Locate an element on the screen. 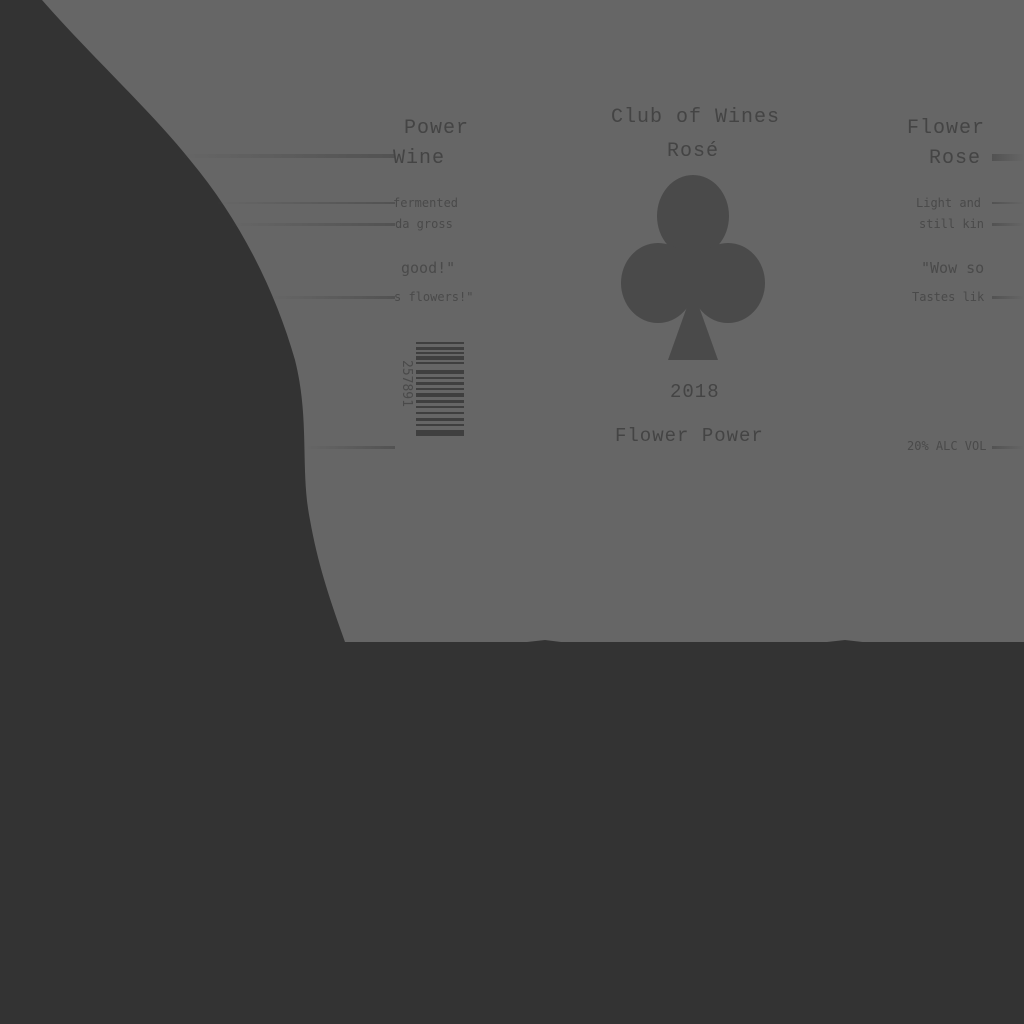 The image size is (1024, 1024). right-title-line1: Flower is located at coordinates (946, 128).